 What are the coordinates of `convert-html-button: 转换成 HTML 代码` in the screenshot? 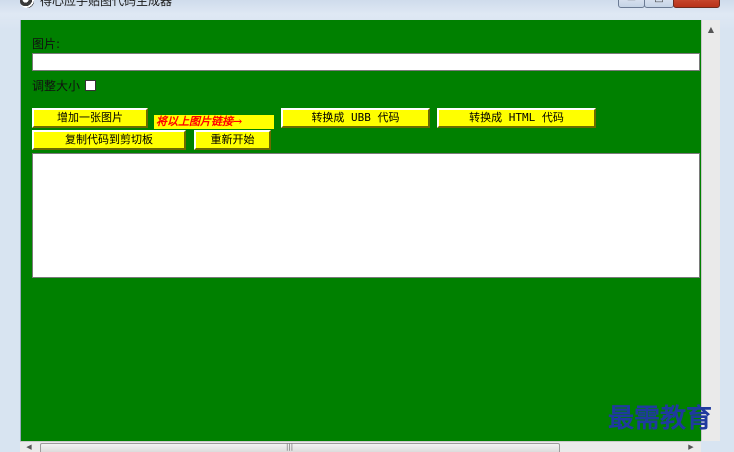 It's located at (516, 118).